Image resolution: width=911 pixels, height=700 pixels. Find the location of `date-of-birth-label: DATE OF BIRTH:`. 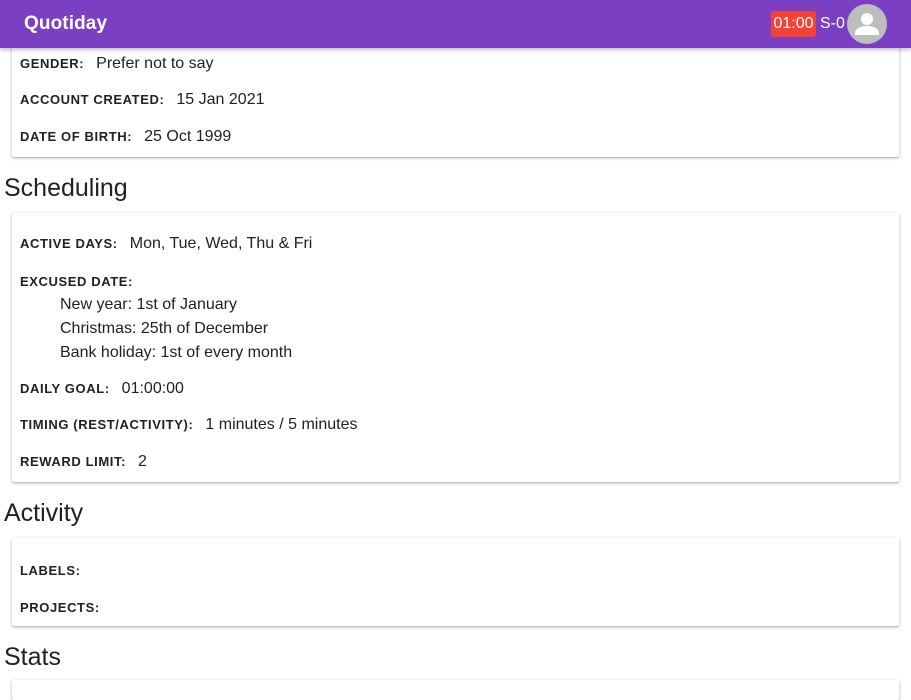

date-of-birth-label: DATE OF BIRTH: is located at coordinates (76, 136).